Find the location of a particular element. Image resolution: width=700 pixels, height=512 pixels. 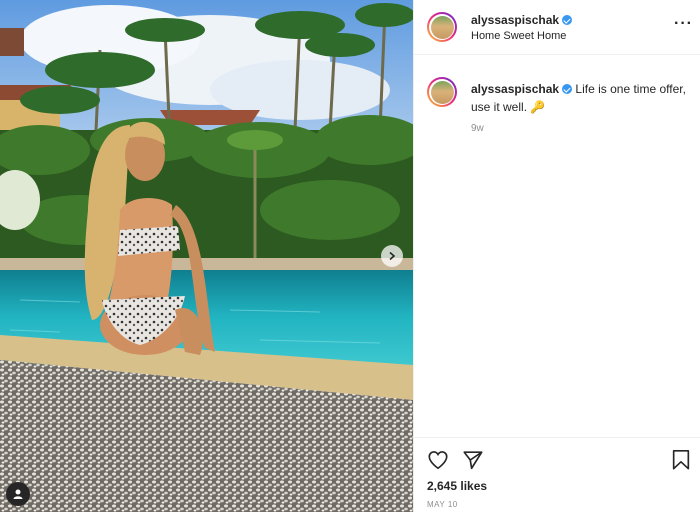

next-photo-button is located at coordinates (392, 256).